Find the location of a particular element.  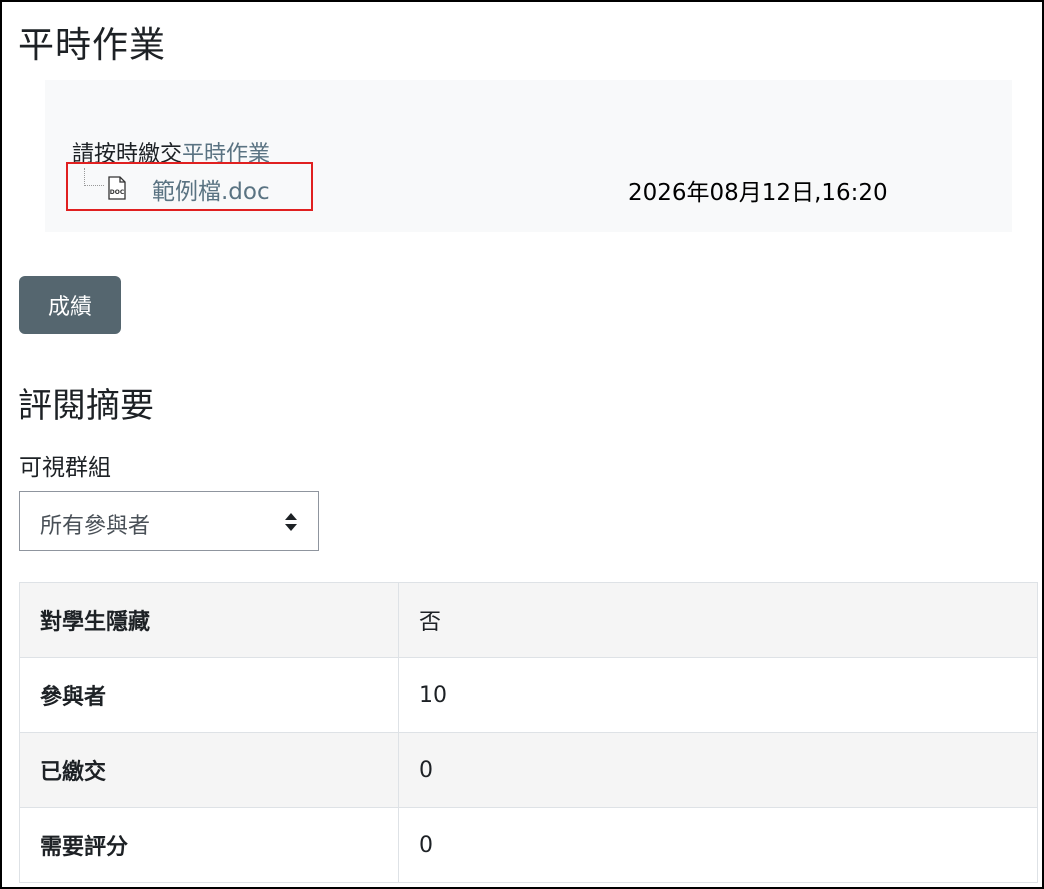

group-select-value: 所有參與者 is located at coordinates (95, 526).